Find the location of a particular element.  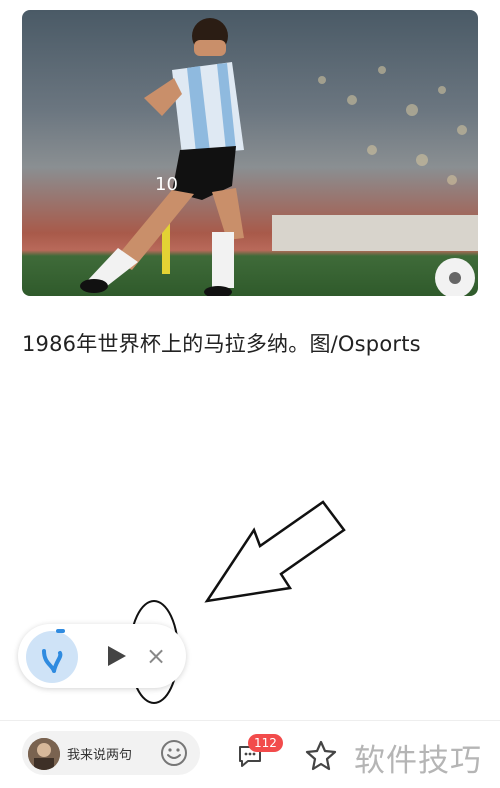

watermark-text: 软件技巧 is located at coordinates (418, 761).